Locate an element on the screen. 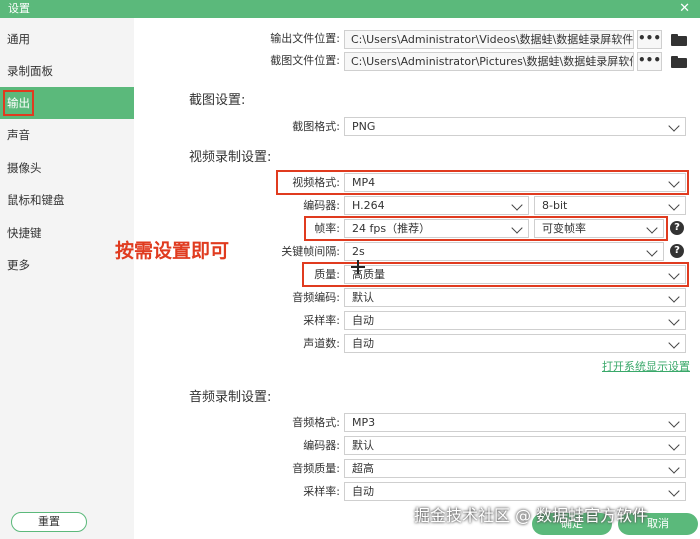  quality-label: 质量: is located at coordinates (327, 274).